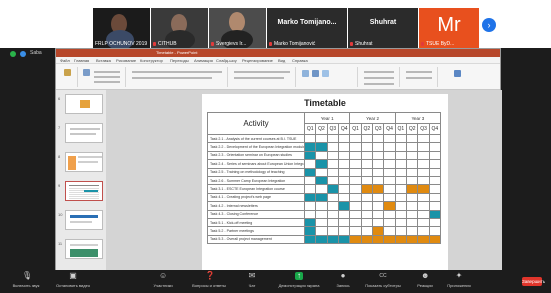  Describe the element at coordinates (383, 285) in the screenshot. I see `toolbar-label: Показать субтитры` at that location.